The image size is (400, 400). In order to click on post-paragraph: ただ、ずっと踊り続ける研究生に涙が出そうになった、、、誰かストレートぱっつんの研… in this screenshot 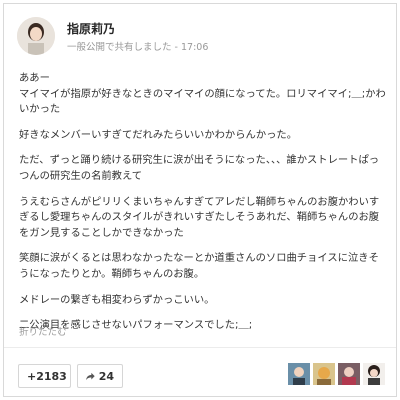, I will do `click(199, 168)`.